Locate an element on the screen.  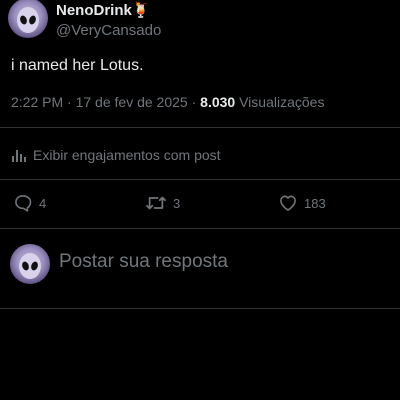
reply-button: 4 is located at coordinates (29, 203).